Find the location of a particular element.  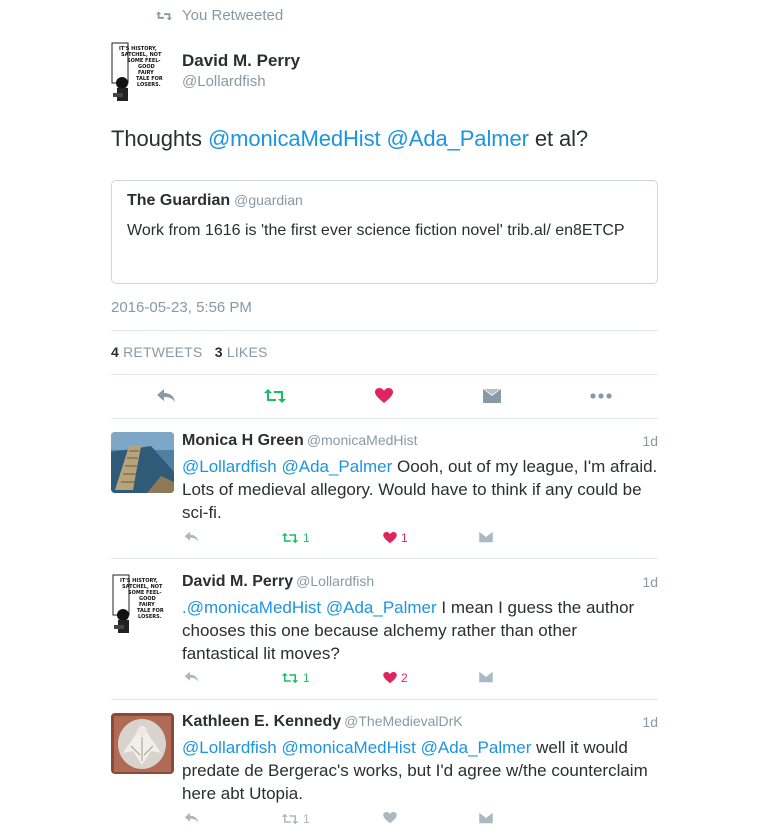

quoted-author-name: The Guardian is located at coordinates (179, 200).